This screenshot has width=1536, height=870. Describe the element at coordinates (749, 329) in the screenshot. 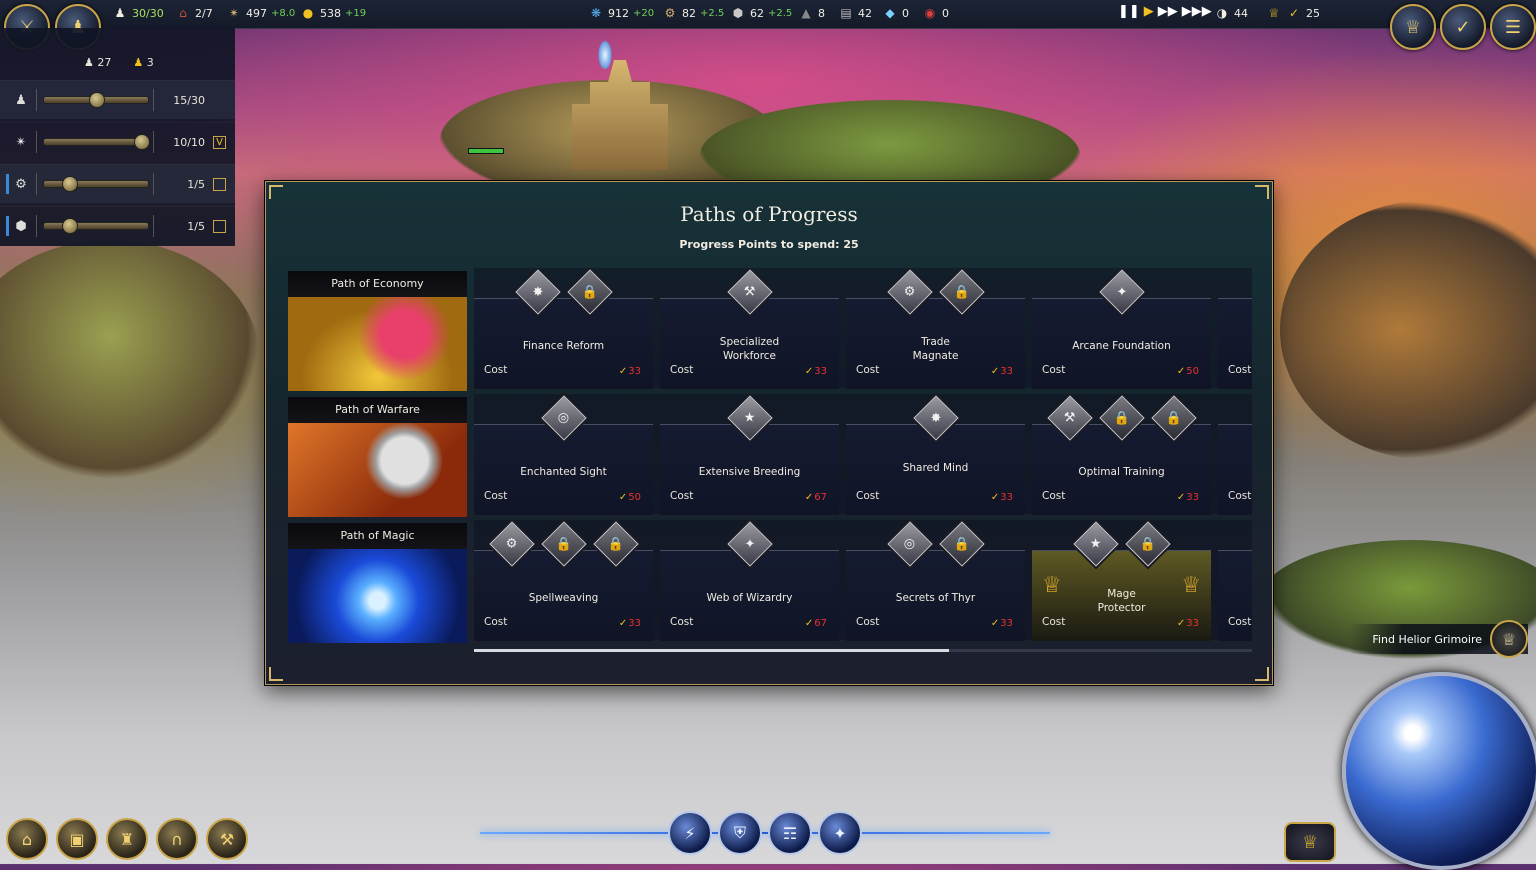

I see `progress-node: ⚒ Specialized Workforce Cost ✓33` at that location.